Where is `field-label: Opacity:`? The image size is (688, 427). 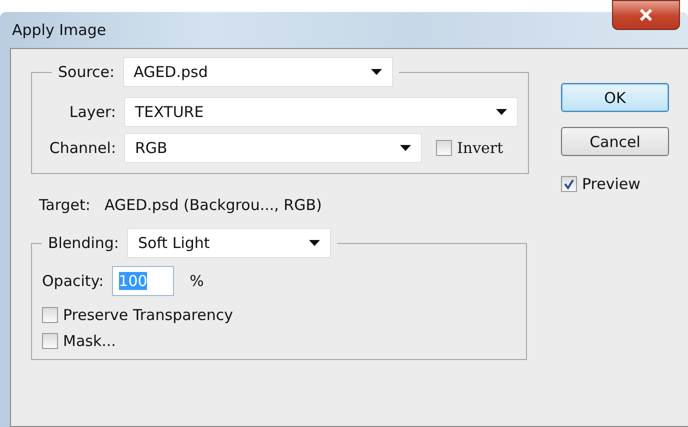
field-label: Opacity: is located at coordinates (73, 281).